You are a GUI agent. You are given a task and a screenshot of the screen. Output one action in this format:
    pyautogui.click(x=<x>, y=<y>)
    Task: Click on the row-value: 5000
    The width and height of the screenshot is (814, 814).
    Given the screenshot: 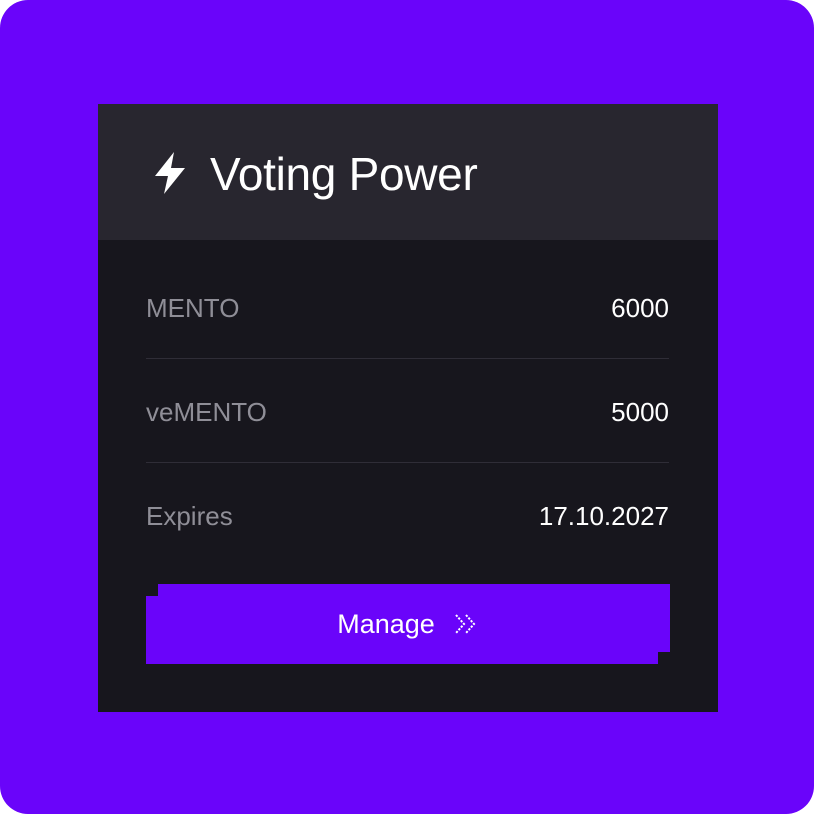 What is the action you would take?
    pyautogui.click(x=640, y=412)
    